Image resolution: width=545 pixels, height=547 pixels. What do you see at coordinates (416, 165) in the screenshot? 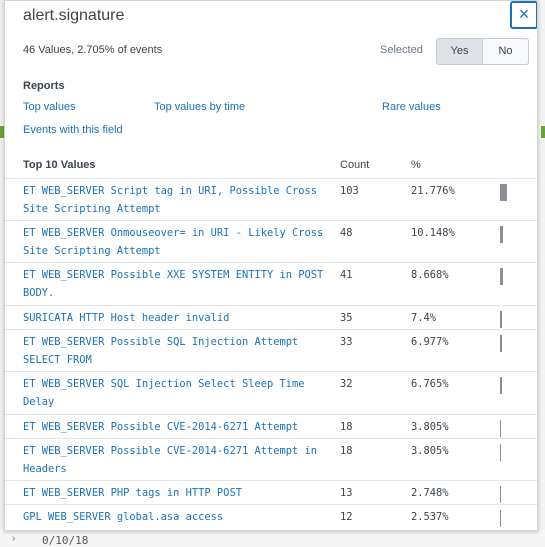
I see `percent-column-header: %` at bounding box center [416, 165].